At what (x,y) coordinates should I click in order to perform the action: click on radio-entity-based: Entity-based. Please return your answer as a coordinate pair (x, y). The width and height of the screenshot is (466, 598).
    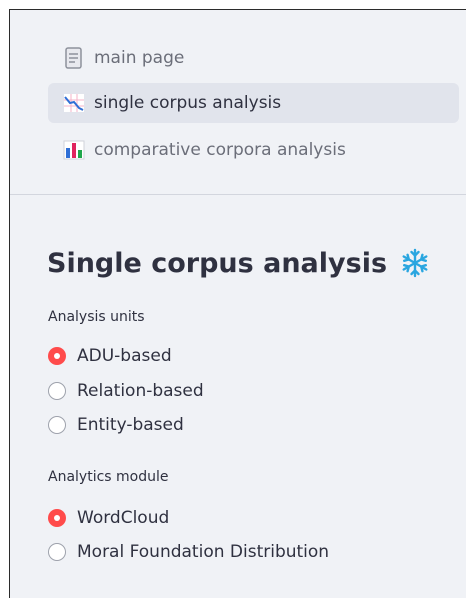
    Looking at the image, I should click on (116, 425).